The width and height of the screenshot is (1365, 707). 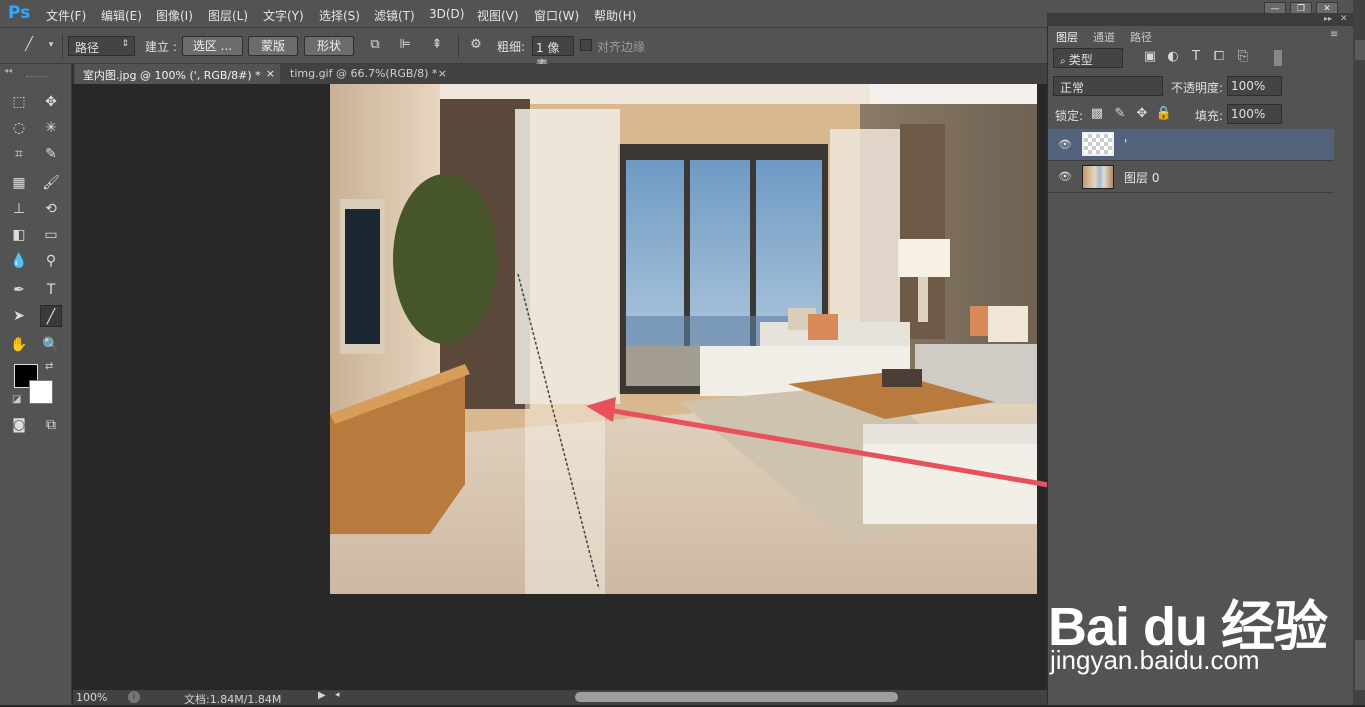 I want to click on baidu-url-watermark: jingyan.baidu.com, so click(x=1155, y=660).